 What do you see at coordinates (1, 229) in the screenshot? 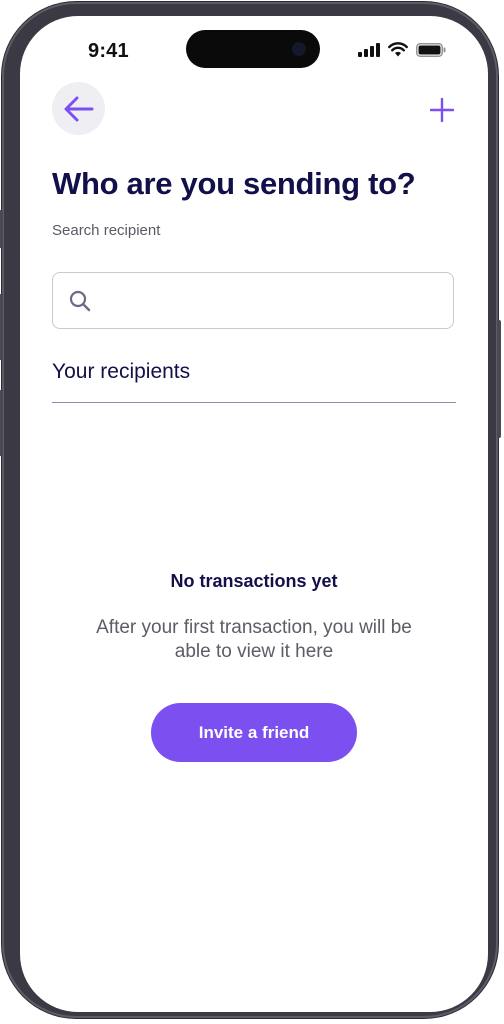
I see `action-button` at bounding box center [1, 229].